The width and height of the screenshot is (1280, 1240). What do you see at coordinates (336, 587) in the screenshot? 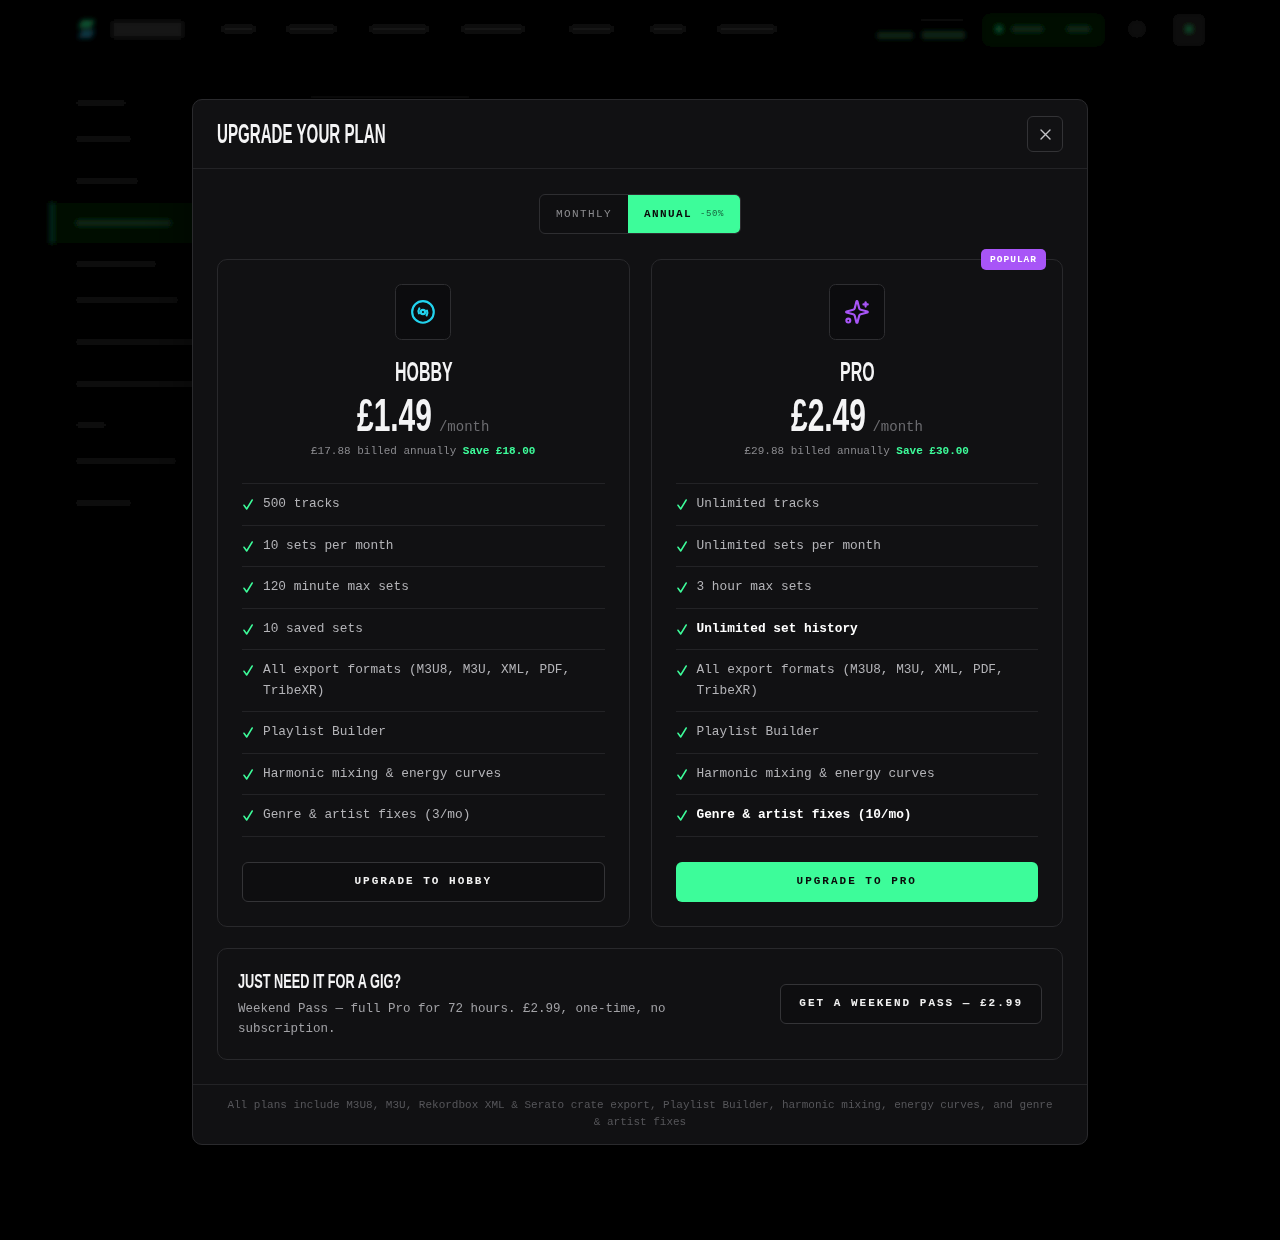
I see `feature-text: 120 minute max sets` at bounding box center [336, 587].